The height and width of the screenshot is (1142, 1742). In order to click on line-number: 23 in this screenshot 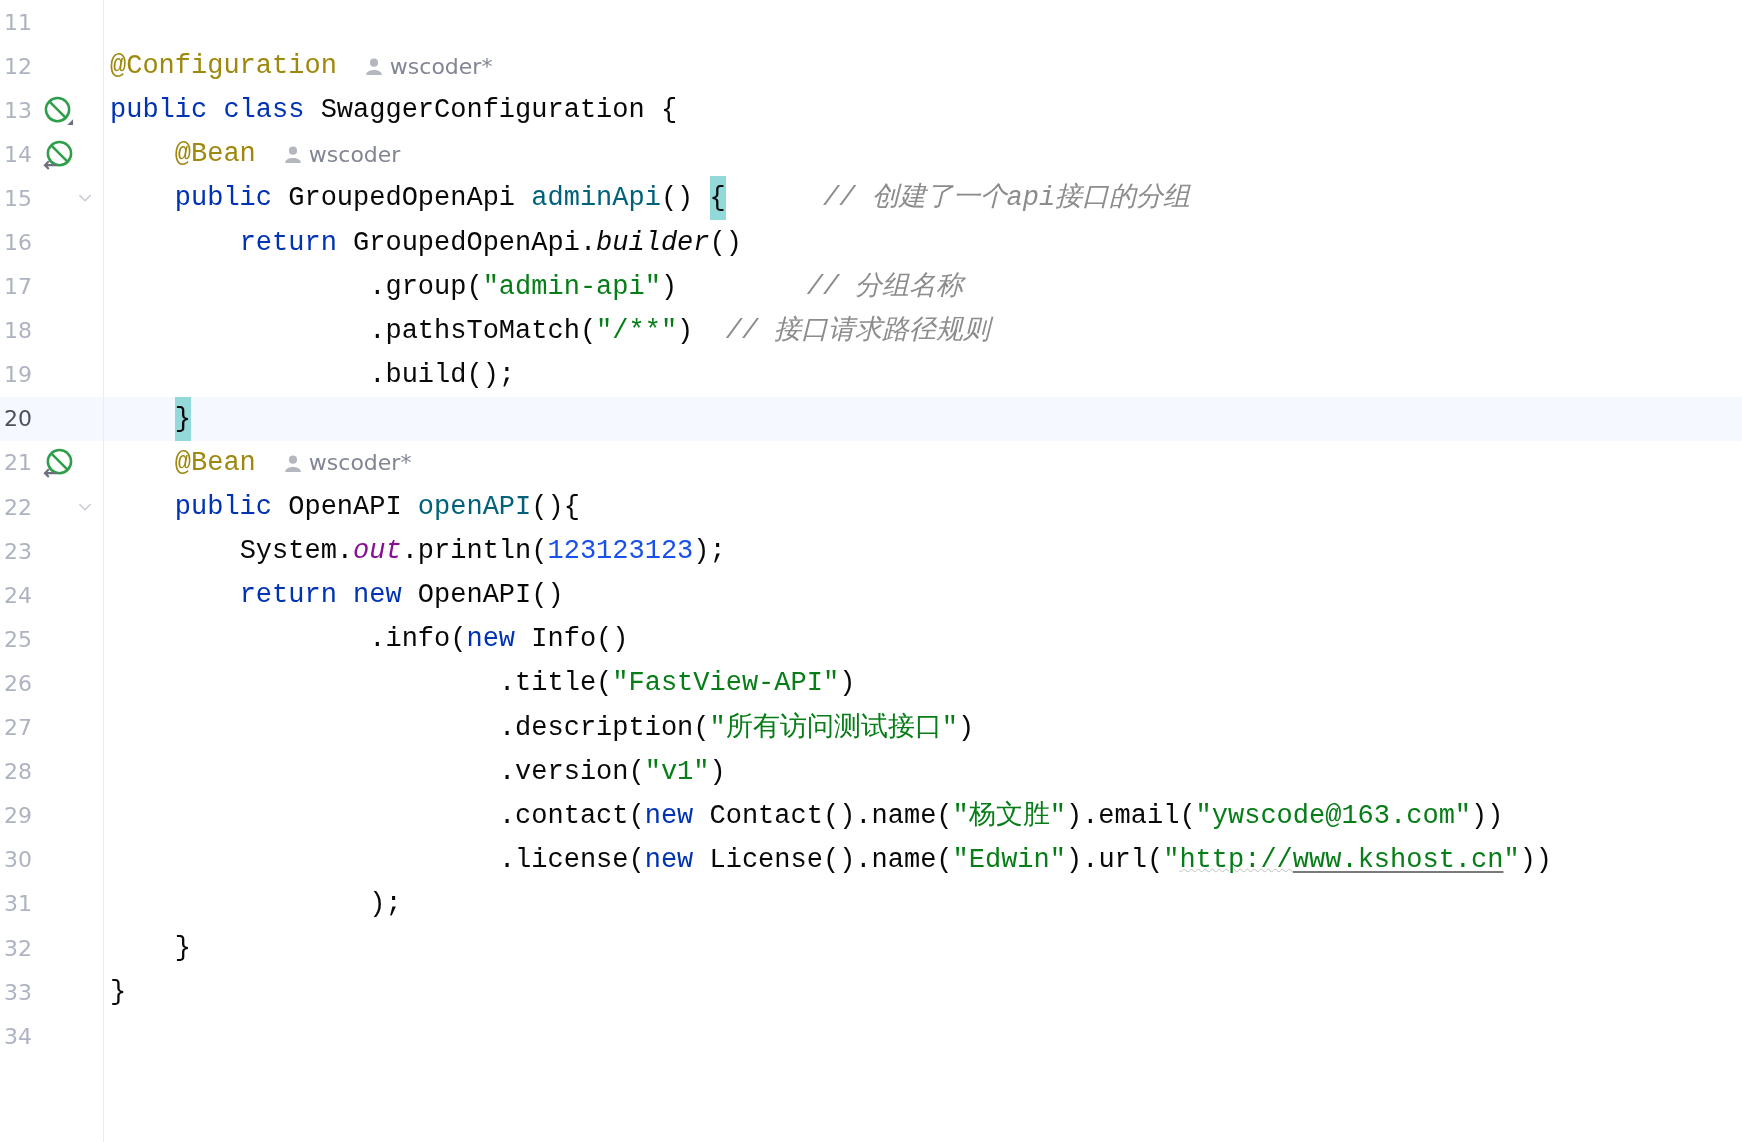, I will do `click(18, 551)`.